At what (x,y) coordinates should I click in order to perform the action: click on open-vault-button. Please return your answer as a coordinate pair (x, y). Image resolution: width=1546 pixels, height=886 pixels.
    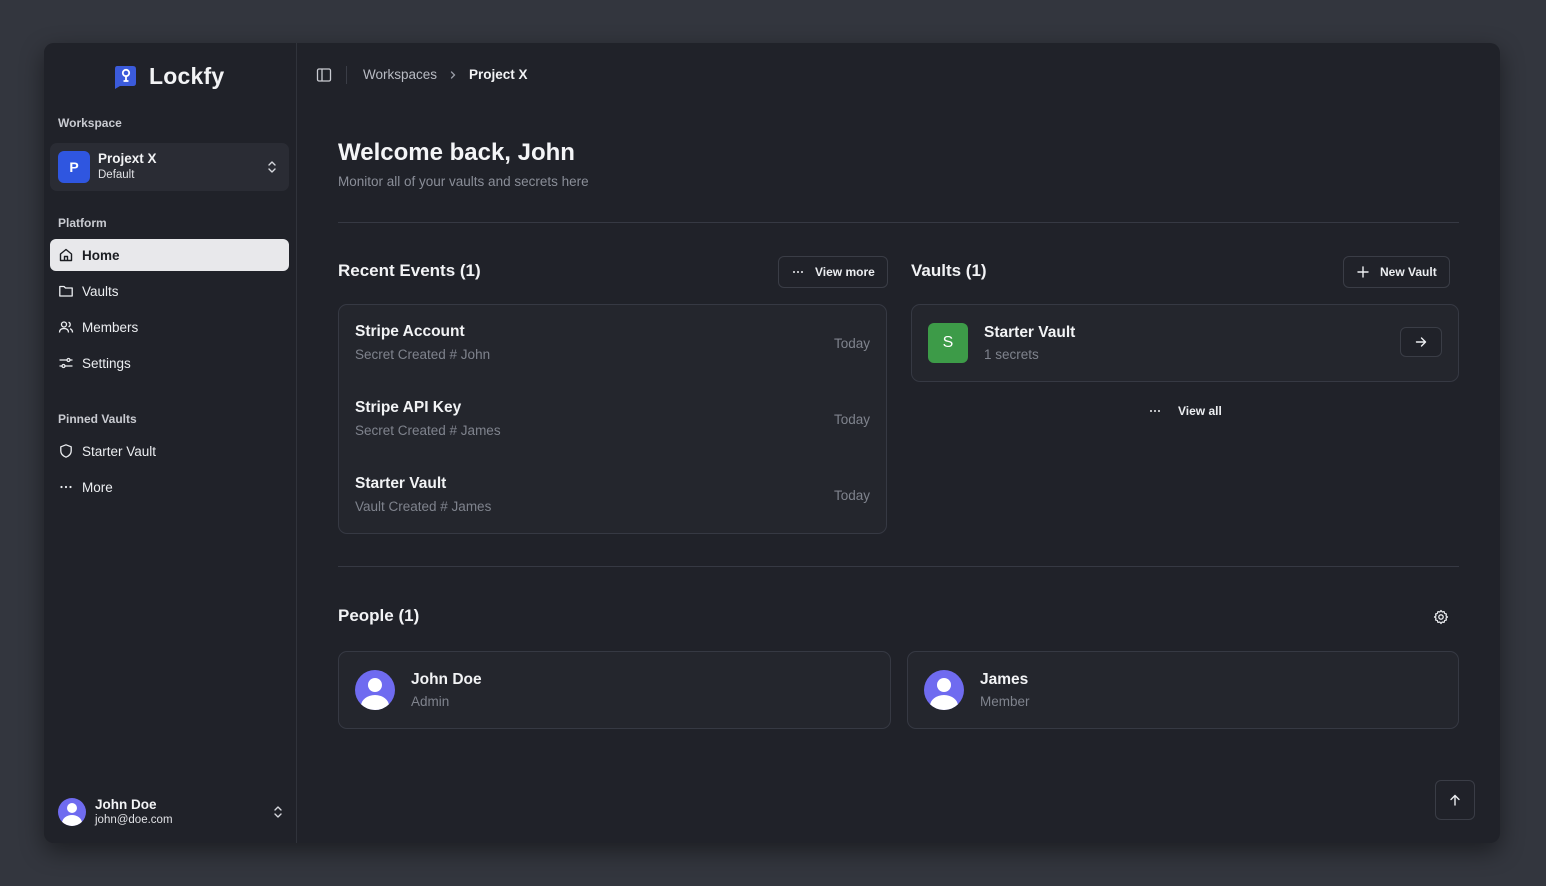
    Looking at the image, I should click on (1421, 342).